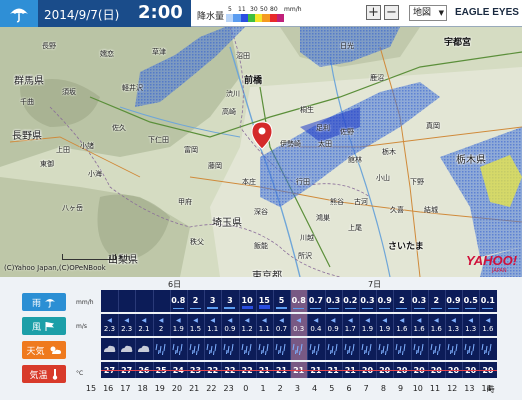 This screenshot has height=400, width=522. What do you see at coordinates (44, 326) in the screenshot?
I see `row-label-wind: 風` at bounding box center [44, 326].